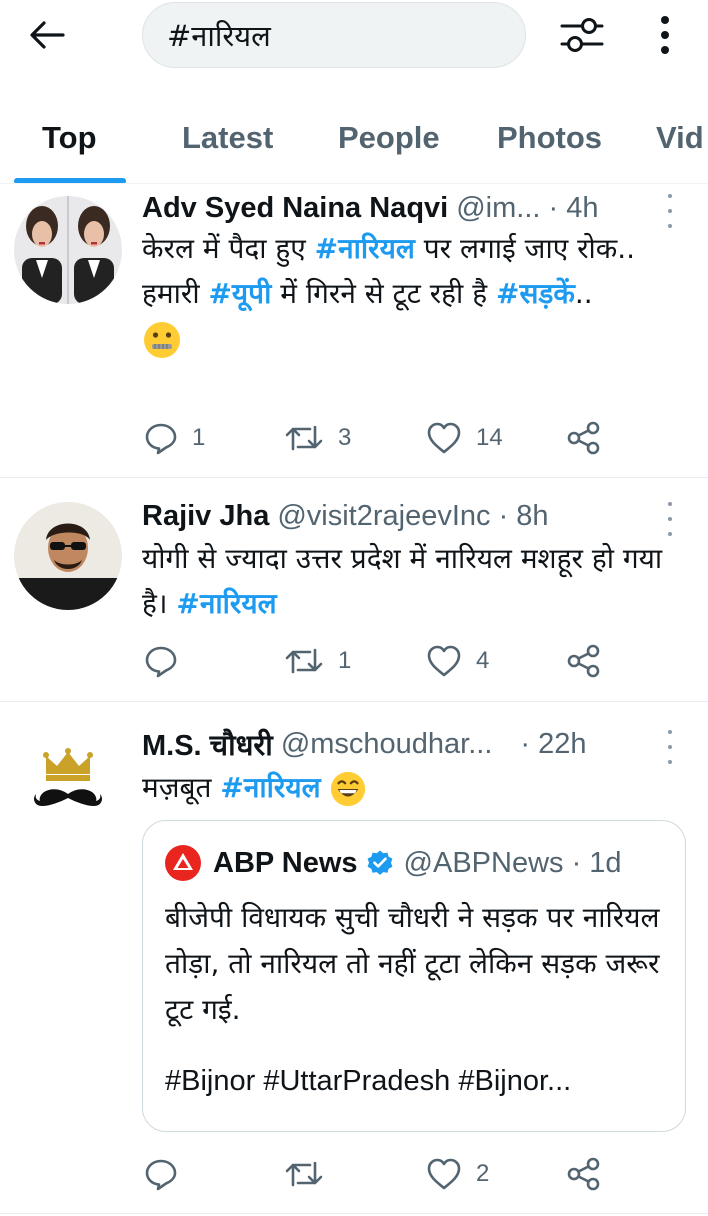 The height and width of the screenshot is (1216, 708). Describe the element at coordinates (489, 437) in the screenshot. I see `like-count: 14` at that location.